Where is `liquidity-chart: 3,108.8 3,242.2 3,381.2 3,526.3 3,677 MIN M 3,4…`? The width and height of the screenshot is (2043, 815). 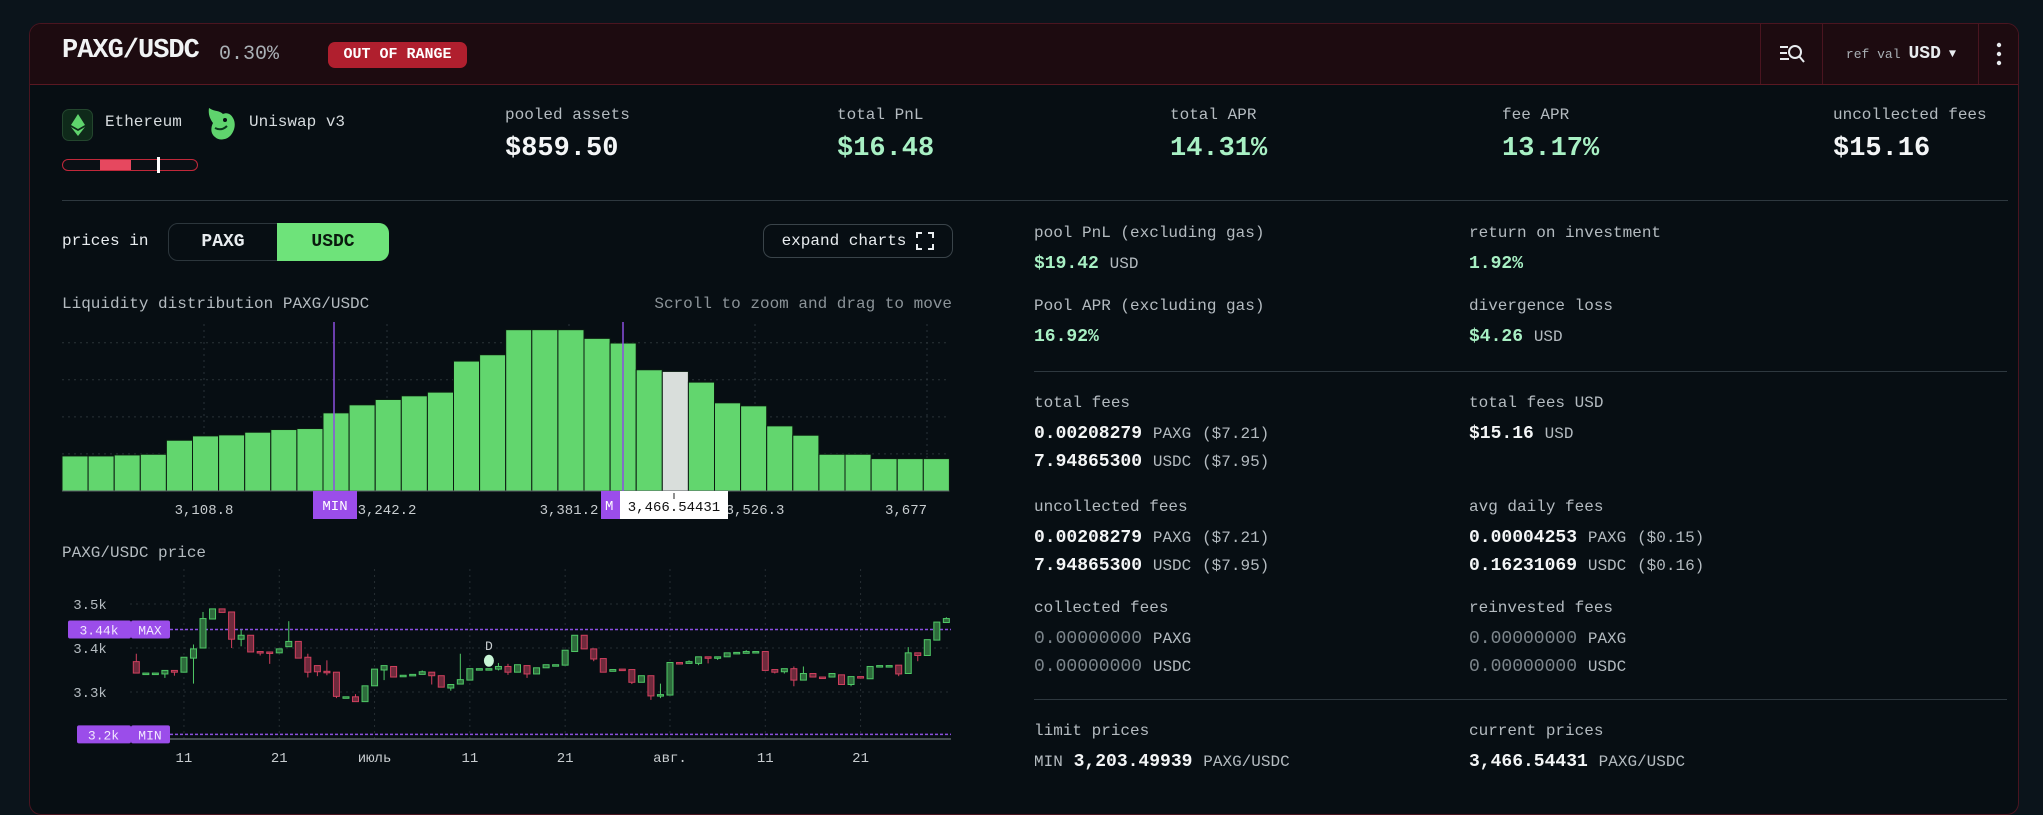
liquidity-chart: 3,108.8 3,242.2 3,381.2 3,526.3 3,677 MIN M 3,4… is located at coordinates (510, 424).